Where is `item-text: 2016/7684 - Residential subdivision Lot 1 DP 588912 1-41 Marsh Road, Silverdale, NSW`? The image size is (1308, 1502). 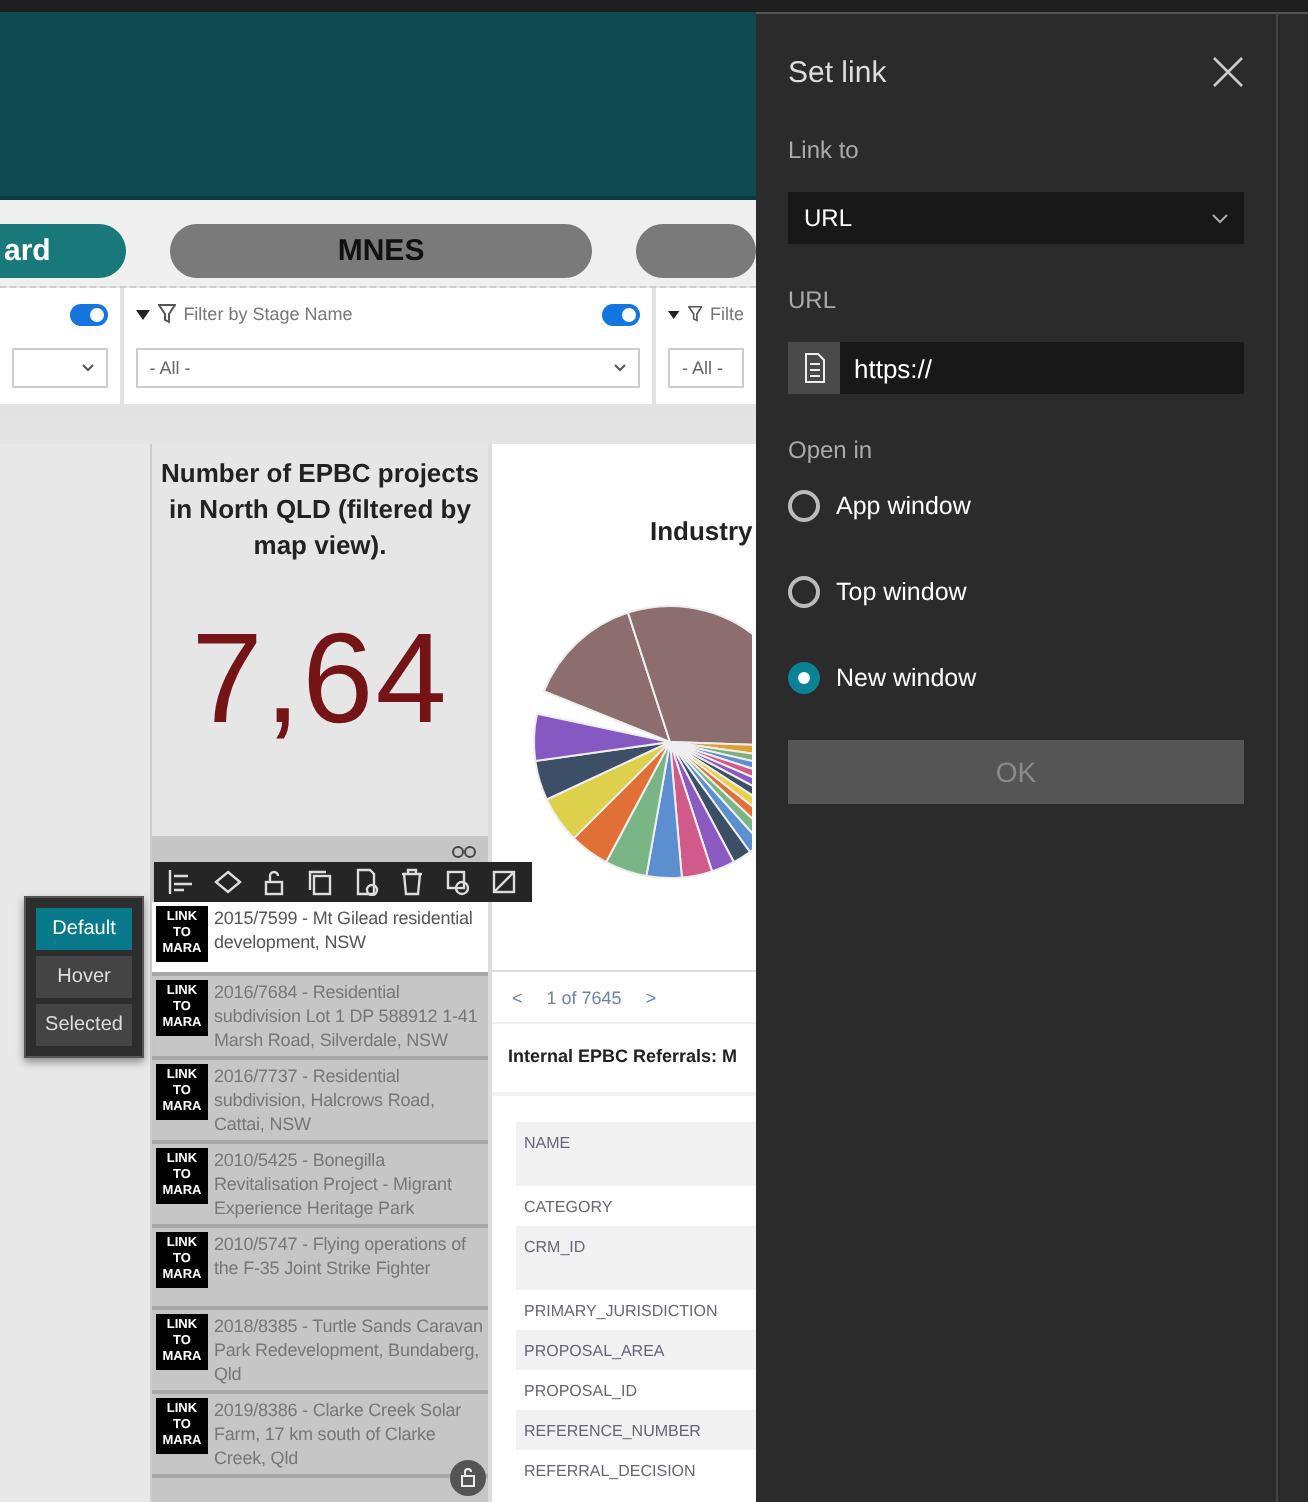 item-text: 2016/7684 - Residential subdivision Lot 1 DP 588912 1-41 Marsh Road, Silverdale, NSW is located at coordinates (347, 1016).